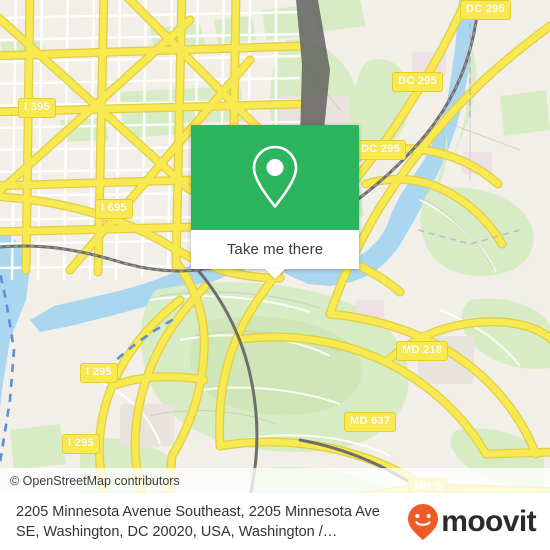 This screenshot has width=550, height=550. I want to click on location-popup: Take me there, so click(275, 202).